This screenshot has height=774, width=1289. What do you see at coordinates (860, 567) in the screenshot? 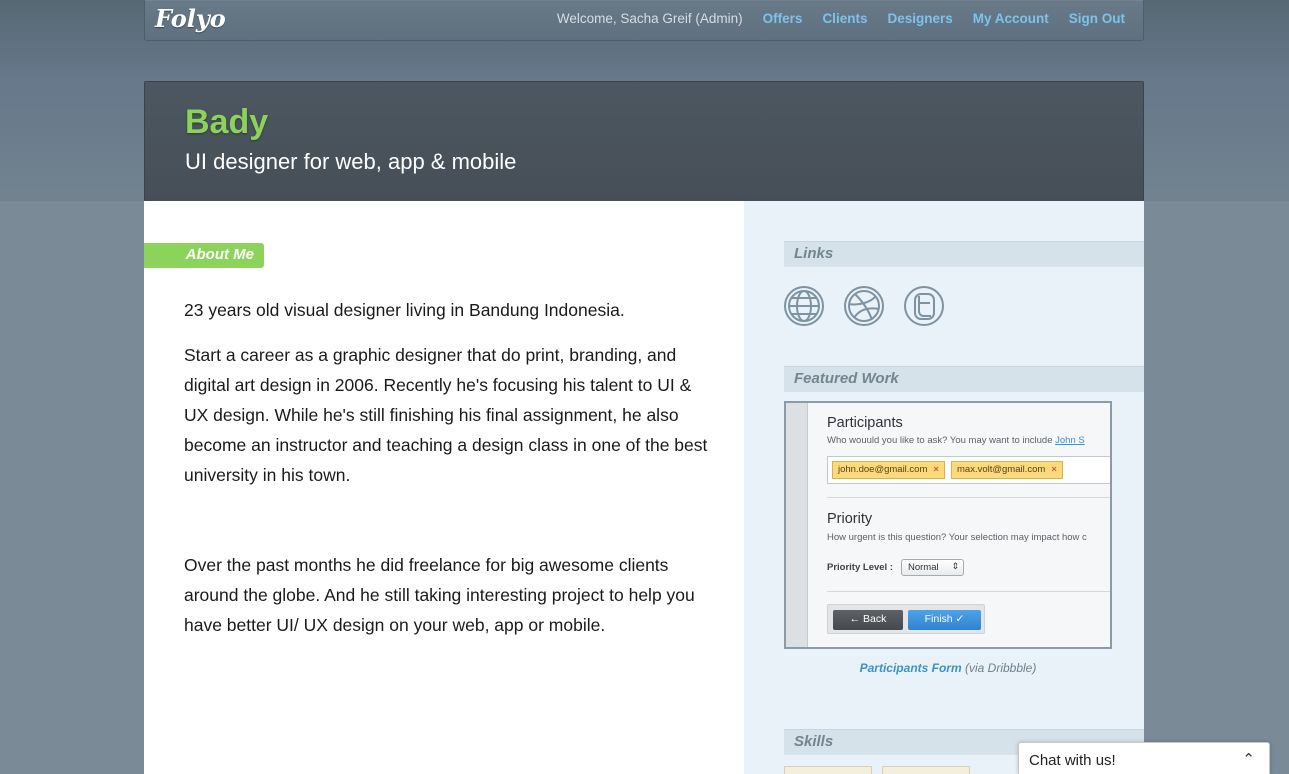
I see `preview-priority-label: Priority Level :` at bounding box center [860, 567].